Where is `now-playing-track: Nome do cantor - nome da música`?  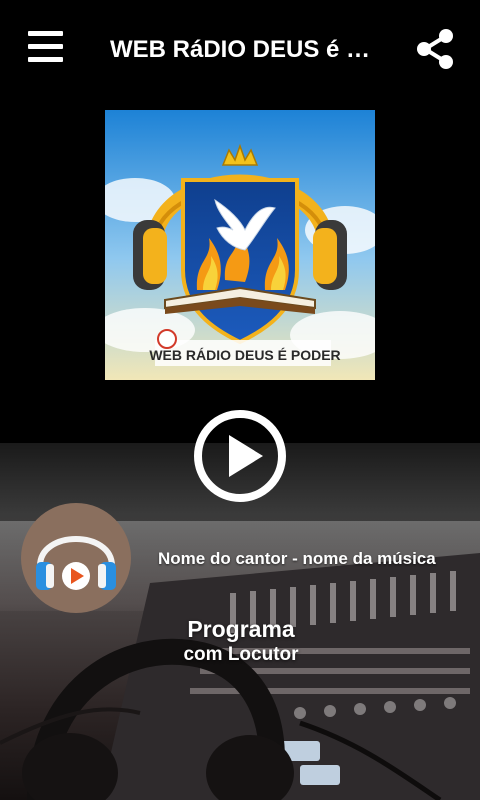 now-playing-track: Nome do cantor - nome da música is located at coordinates (297, 558).